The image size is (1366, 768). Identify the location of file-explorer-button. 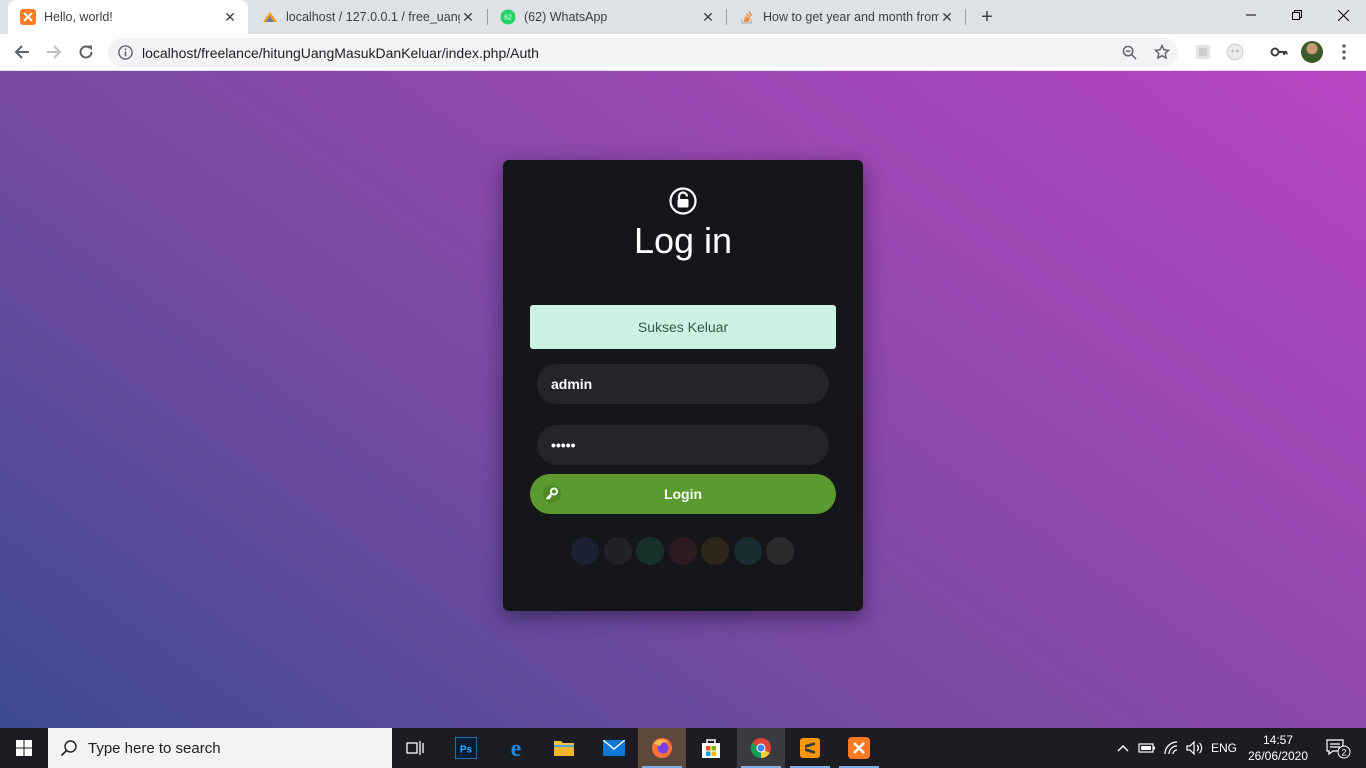
(564, 748).